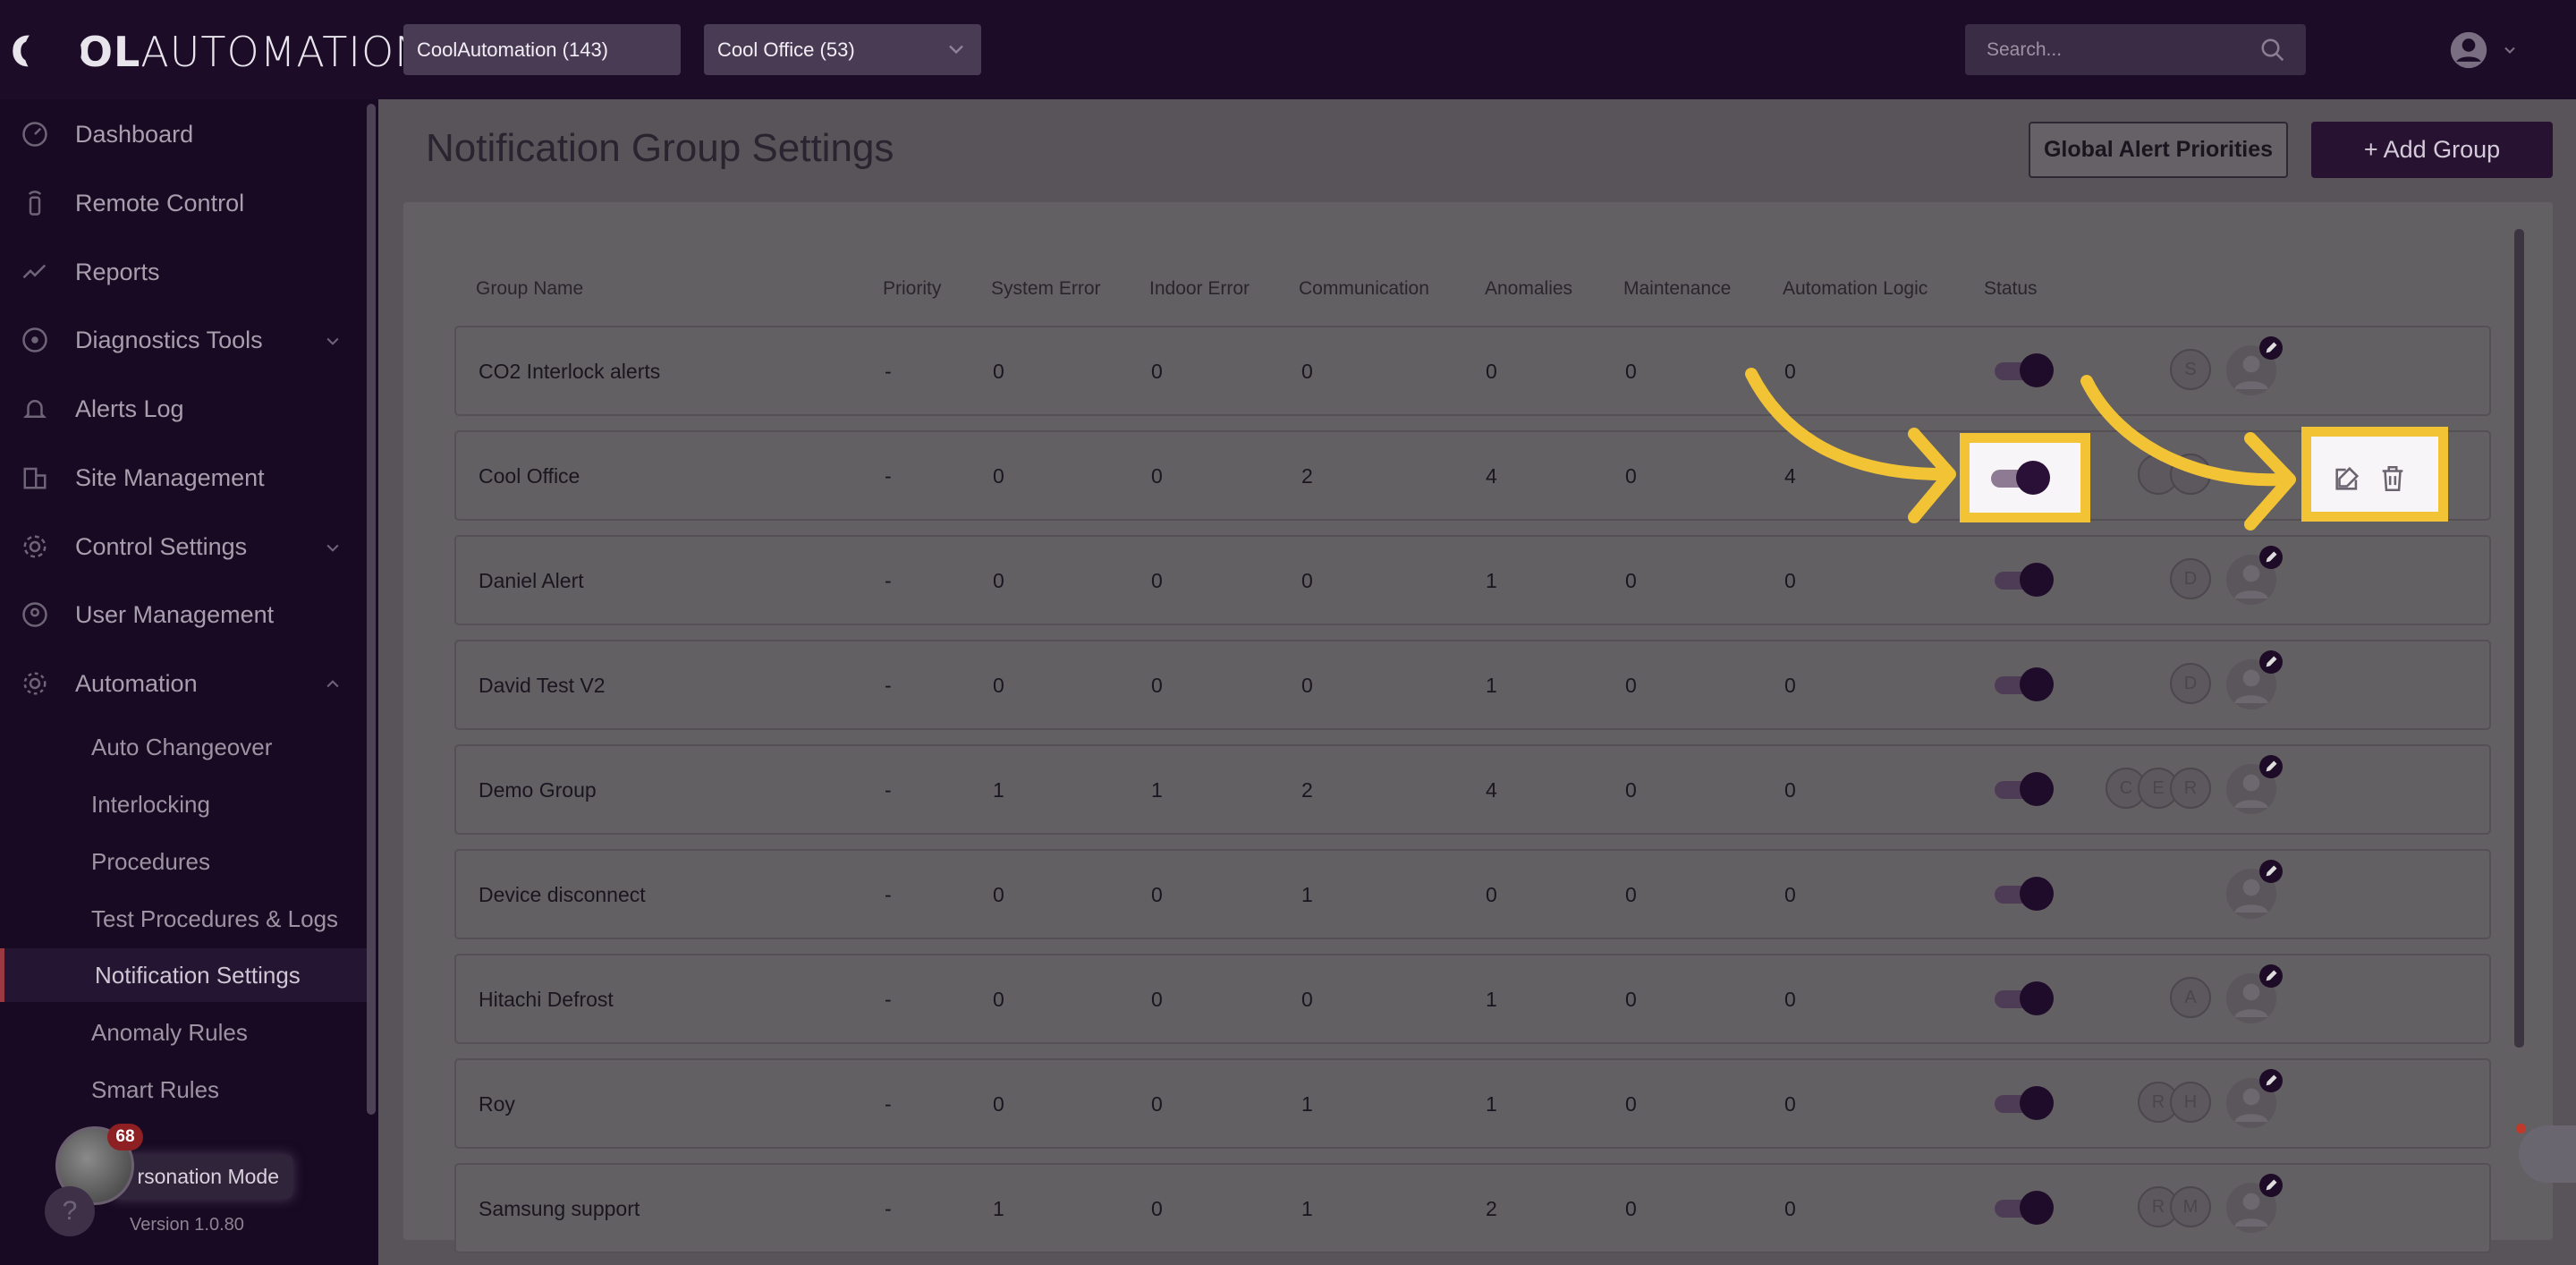 Image resolution: width=2576 pixels, height=1265 pixels. Describe the element at coordinates (2121, 49) in the screenshot. I see `search-input` at that location.